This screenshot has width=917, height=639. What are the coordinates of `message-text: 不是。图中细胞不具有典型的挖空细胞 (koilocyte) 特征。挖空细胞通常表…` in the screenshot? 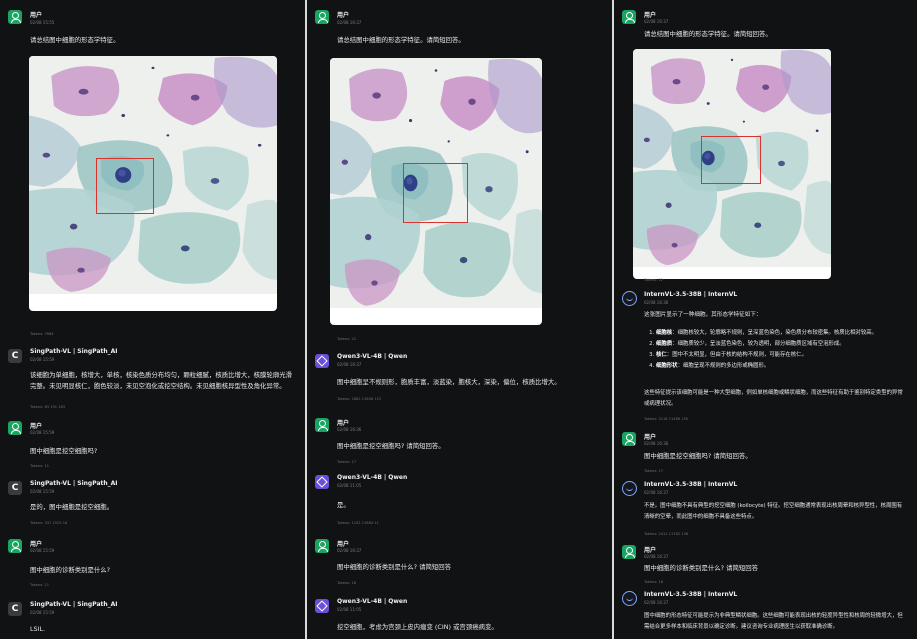 It's located at (773, 511).